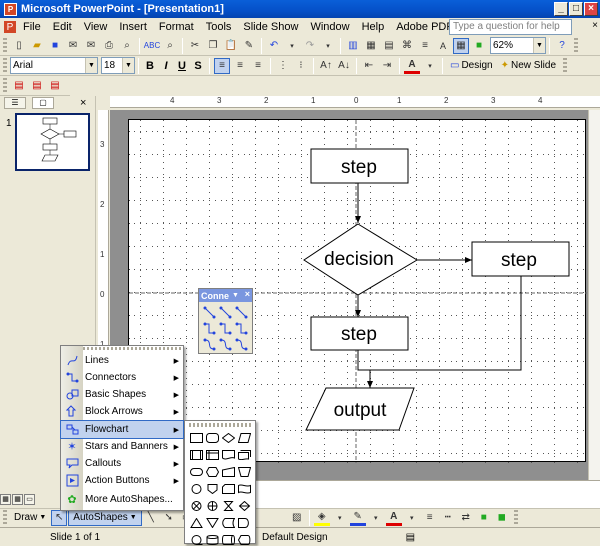 The width and height of the screenshot is (600, 546). What do you see at coordinates (283, 66) in the screenshot?
I see `numbering-icon: ⋮` at bounding box center [283, 66].